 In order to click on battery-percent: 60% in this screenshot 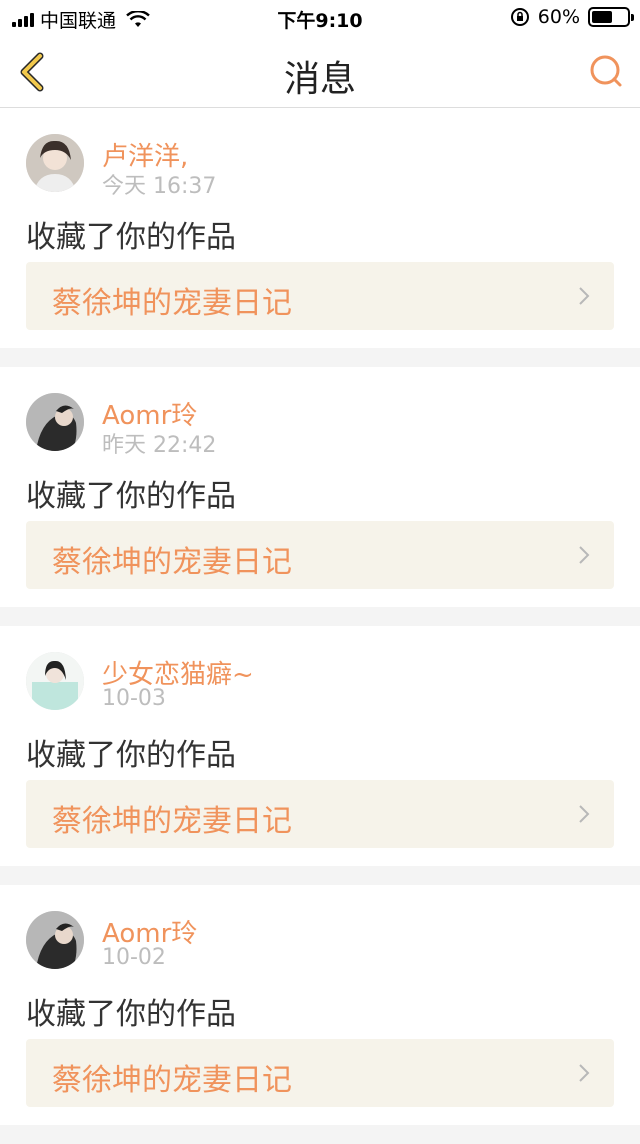, I will do `click(558, 17)`.